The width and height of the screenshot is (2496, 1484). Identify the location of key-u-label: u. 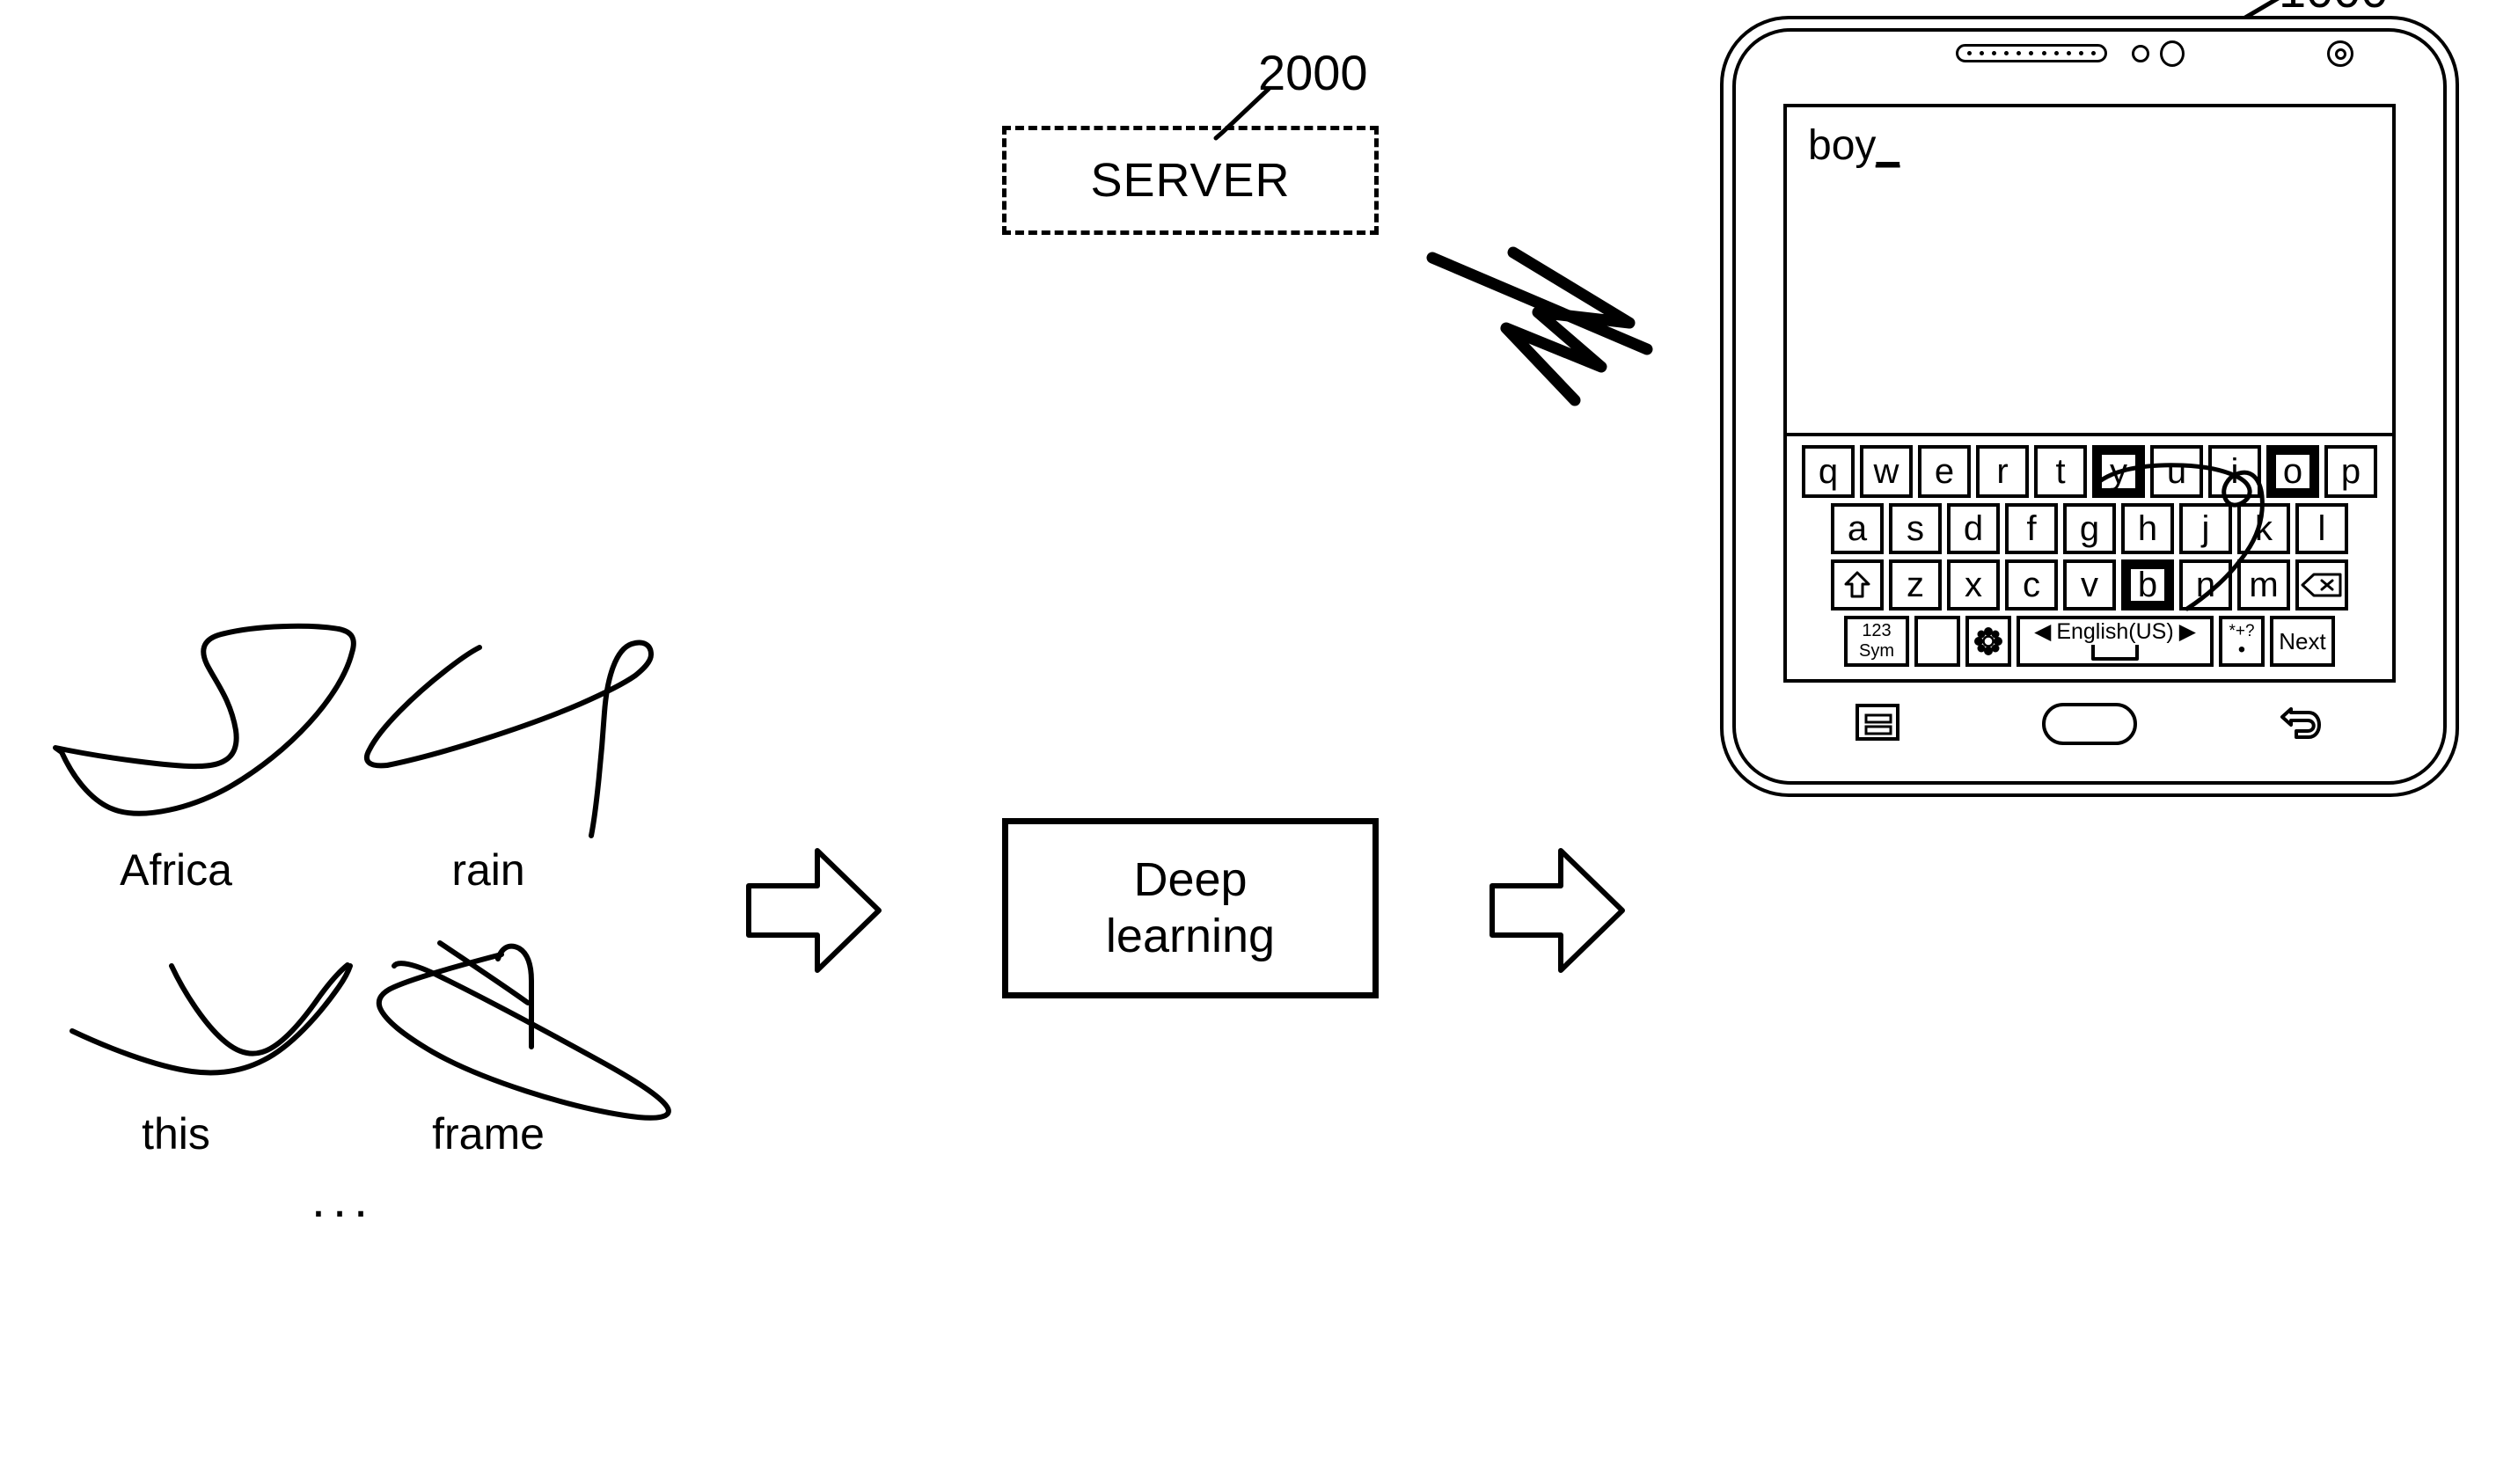
(2176, 471).